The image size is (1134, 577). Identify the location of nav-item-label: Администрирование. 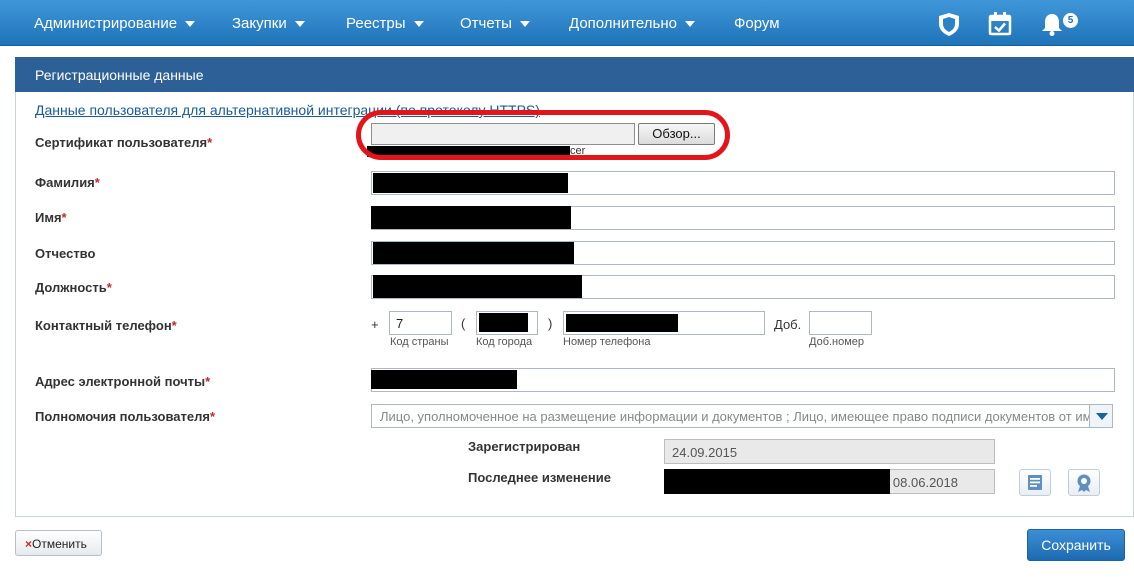
(106, 23).